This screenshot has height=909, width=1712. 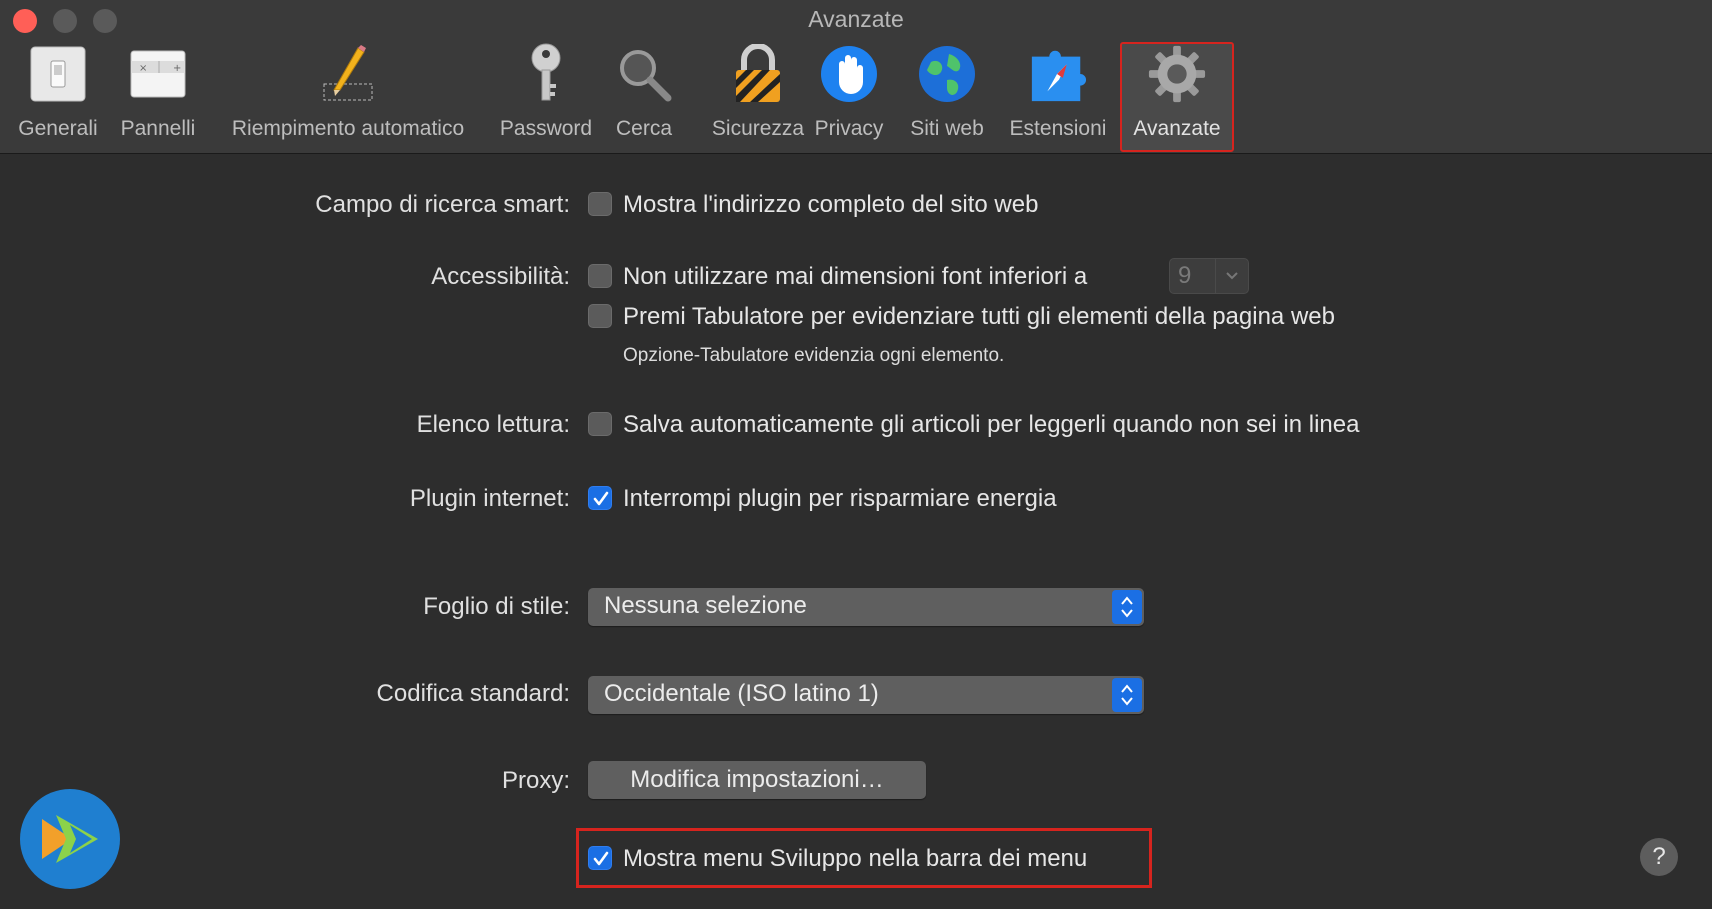 I want to click on min-font-size-select: 9, so click(x=1209, y=276).